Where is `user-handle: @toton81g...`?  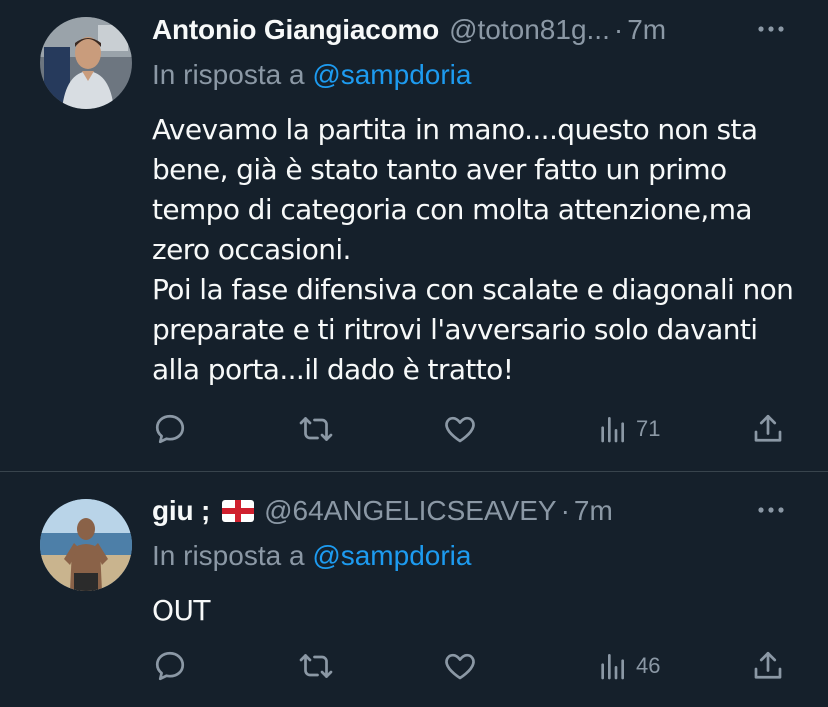 user-handle: @toton81g... is located at coordinates (529, 30).